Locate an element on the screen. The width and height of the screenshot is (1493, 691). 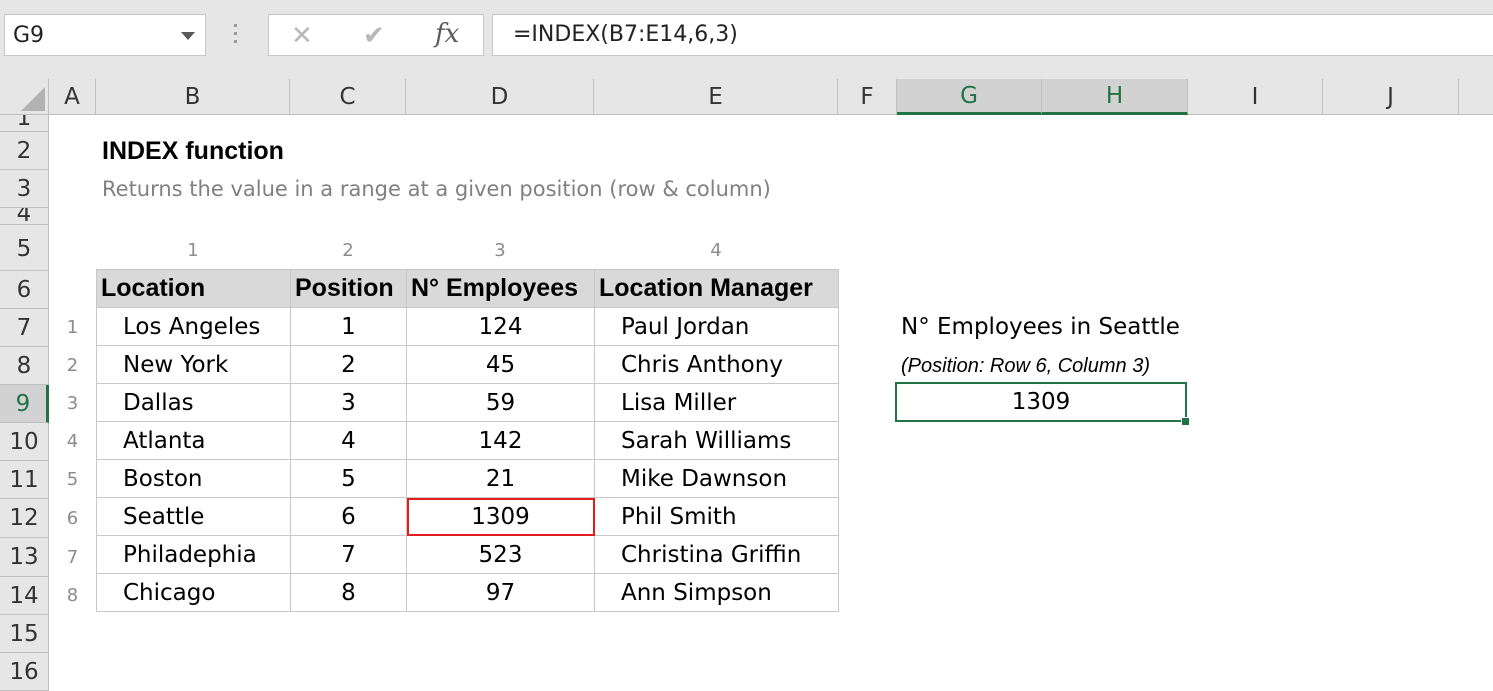
cell-employees: 523 is located at coordinates (500, 554).